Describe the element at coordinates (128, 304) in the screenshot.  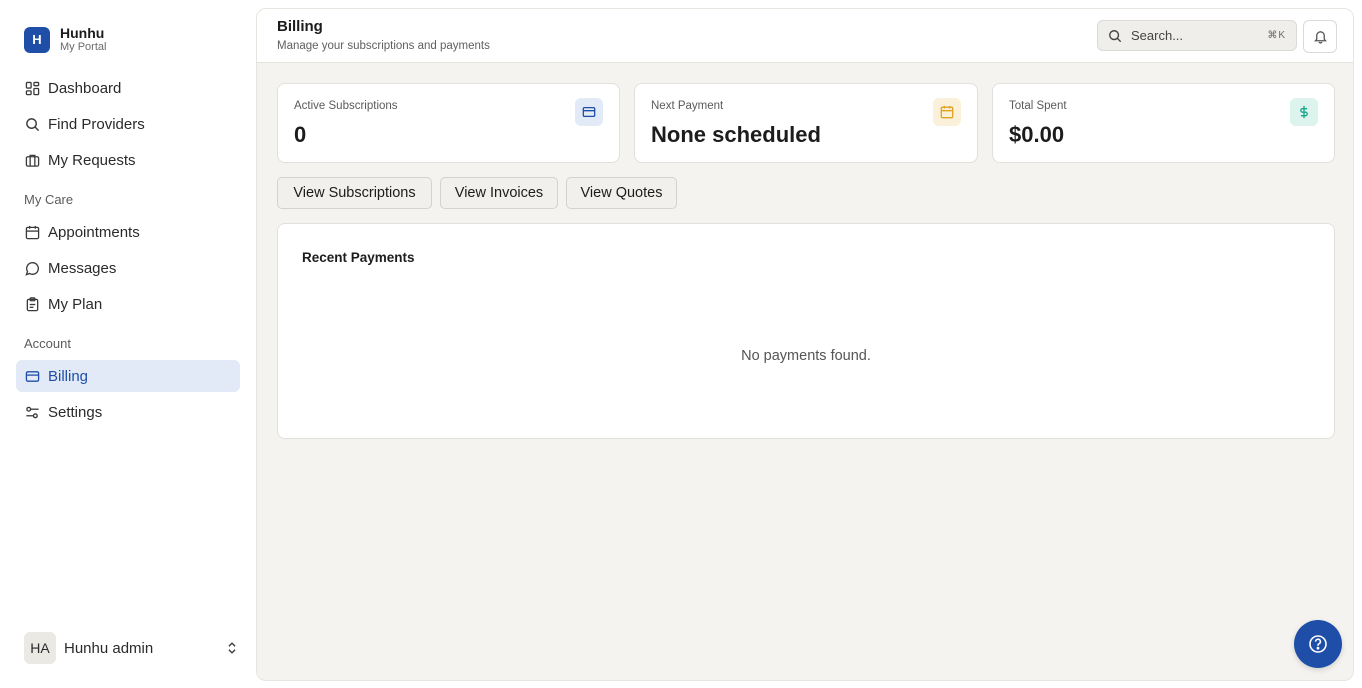
I see `sidebar-item-my-plan: My Plan` at that location.